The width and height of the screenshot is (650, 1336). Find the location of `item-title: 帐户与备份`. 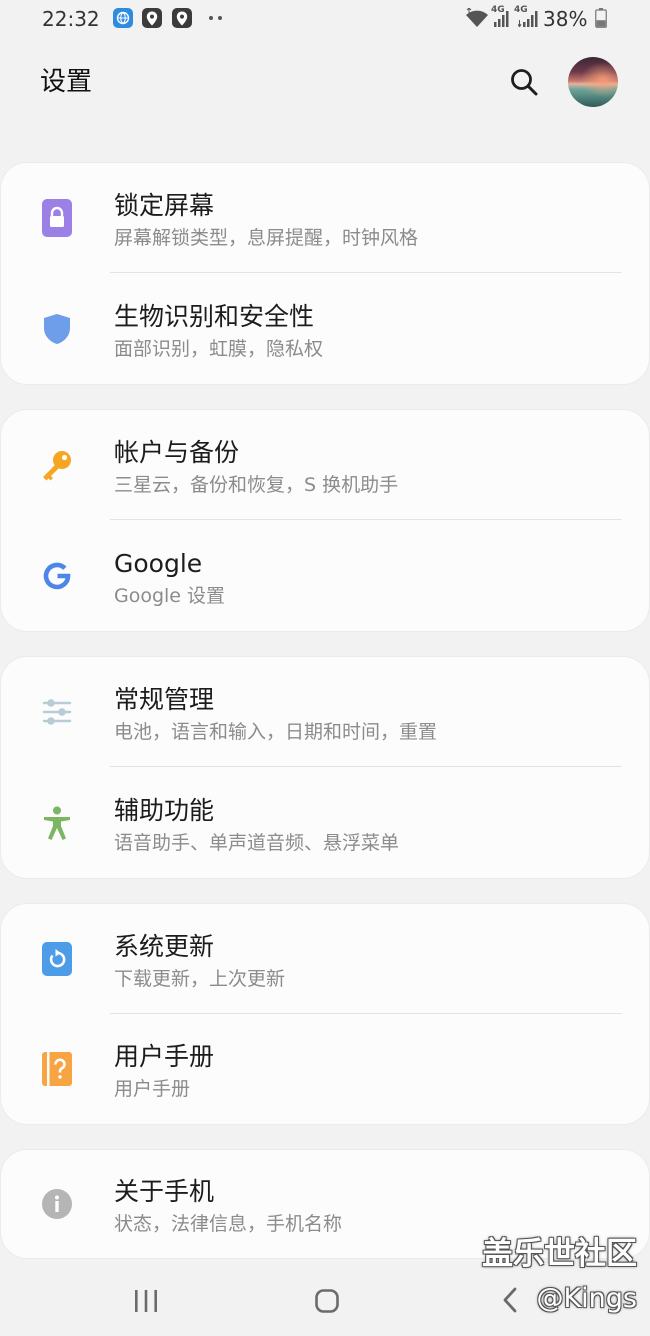

item-title: 帐户与备份 is located at coordinates (177, 452).